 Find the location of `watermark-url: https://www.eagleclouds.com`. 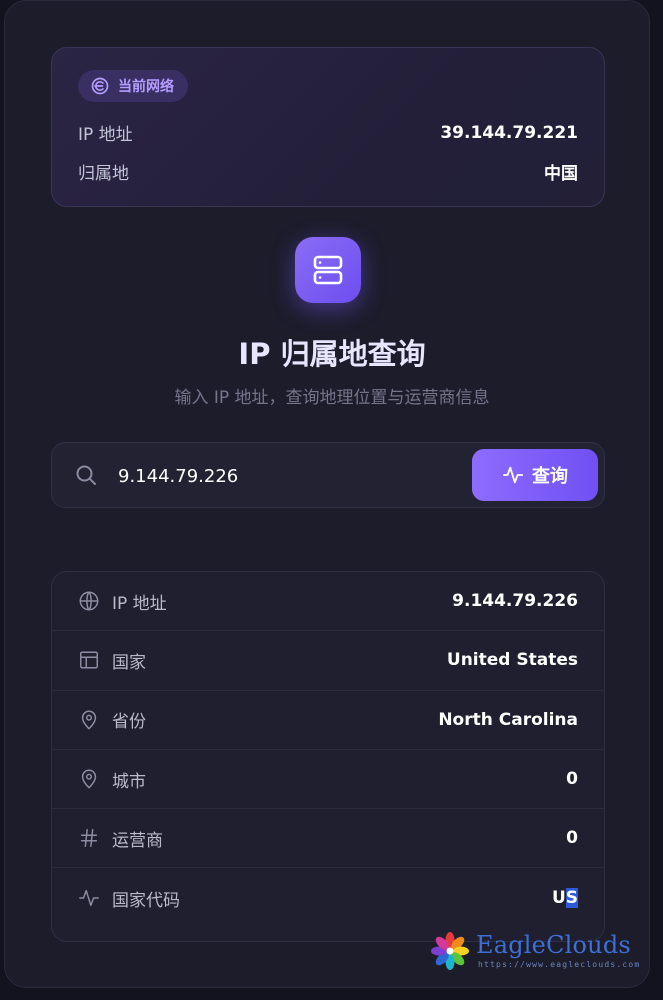

watermark-url: https://www.eagleclouds.com is located at coordinates (559, 964).